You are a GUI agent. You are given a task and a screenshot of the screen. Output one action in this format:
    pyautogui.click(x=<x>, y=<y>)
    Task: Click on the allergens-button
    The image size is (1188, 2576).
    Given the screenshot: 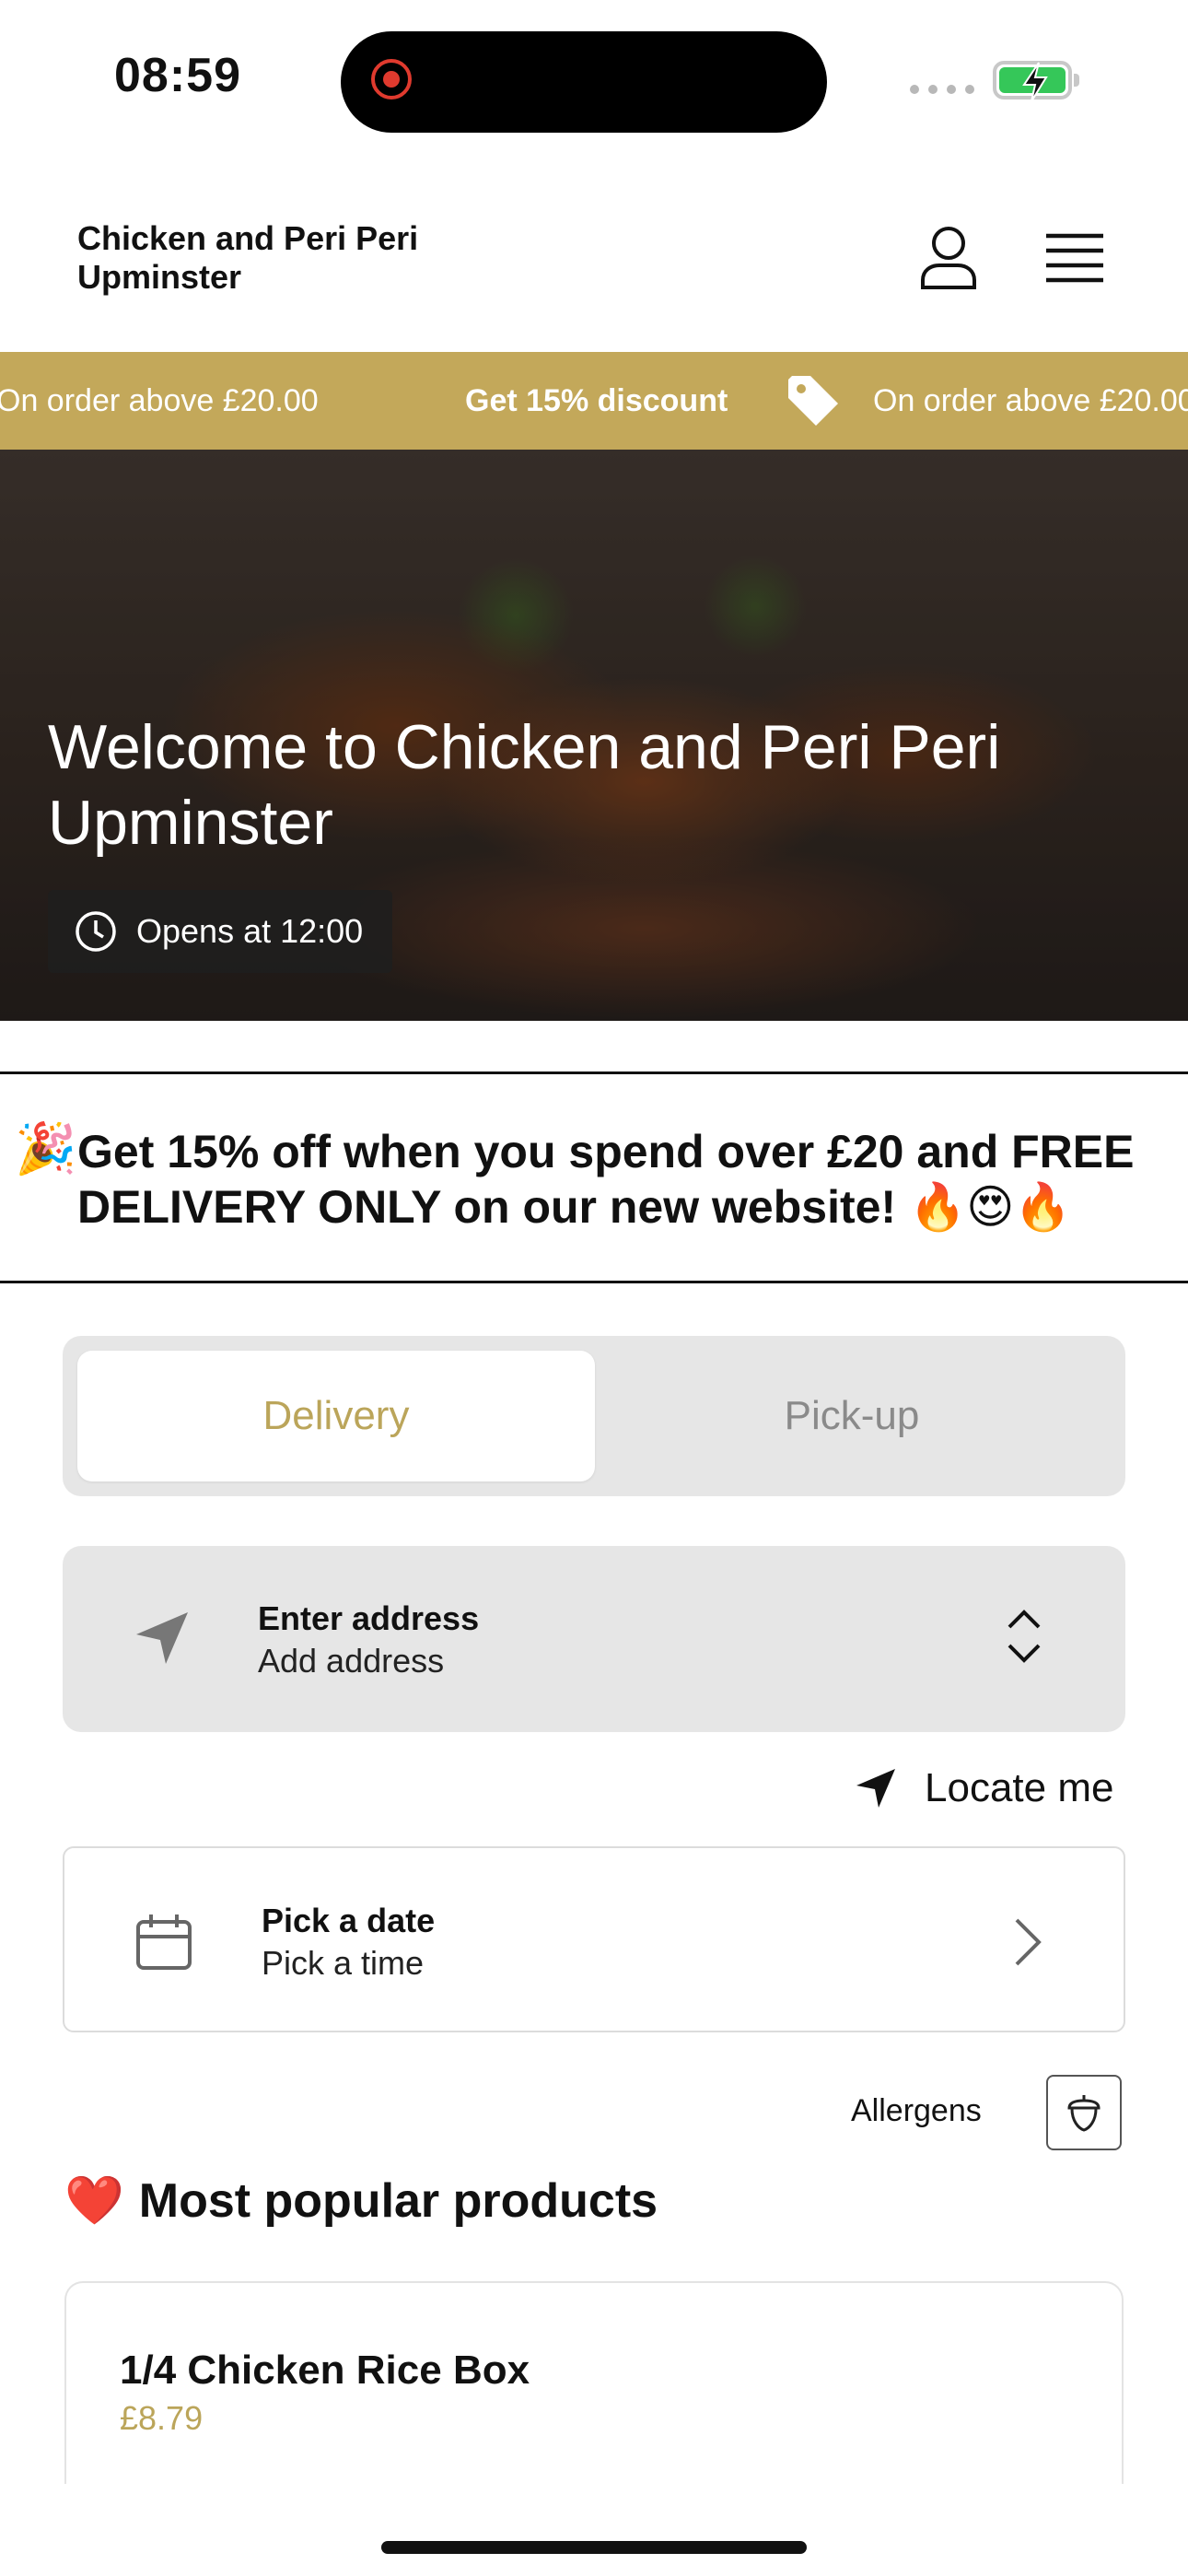 What is the action you would take?
    pyautogui.click(x=1084, y=2112)
    